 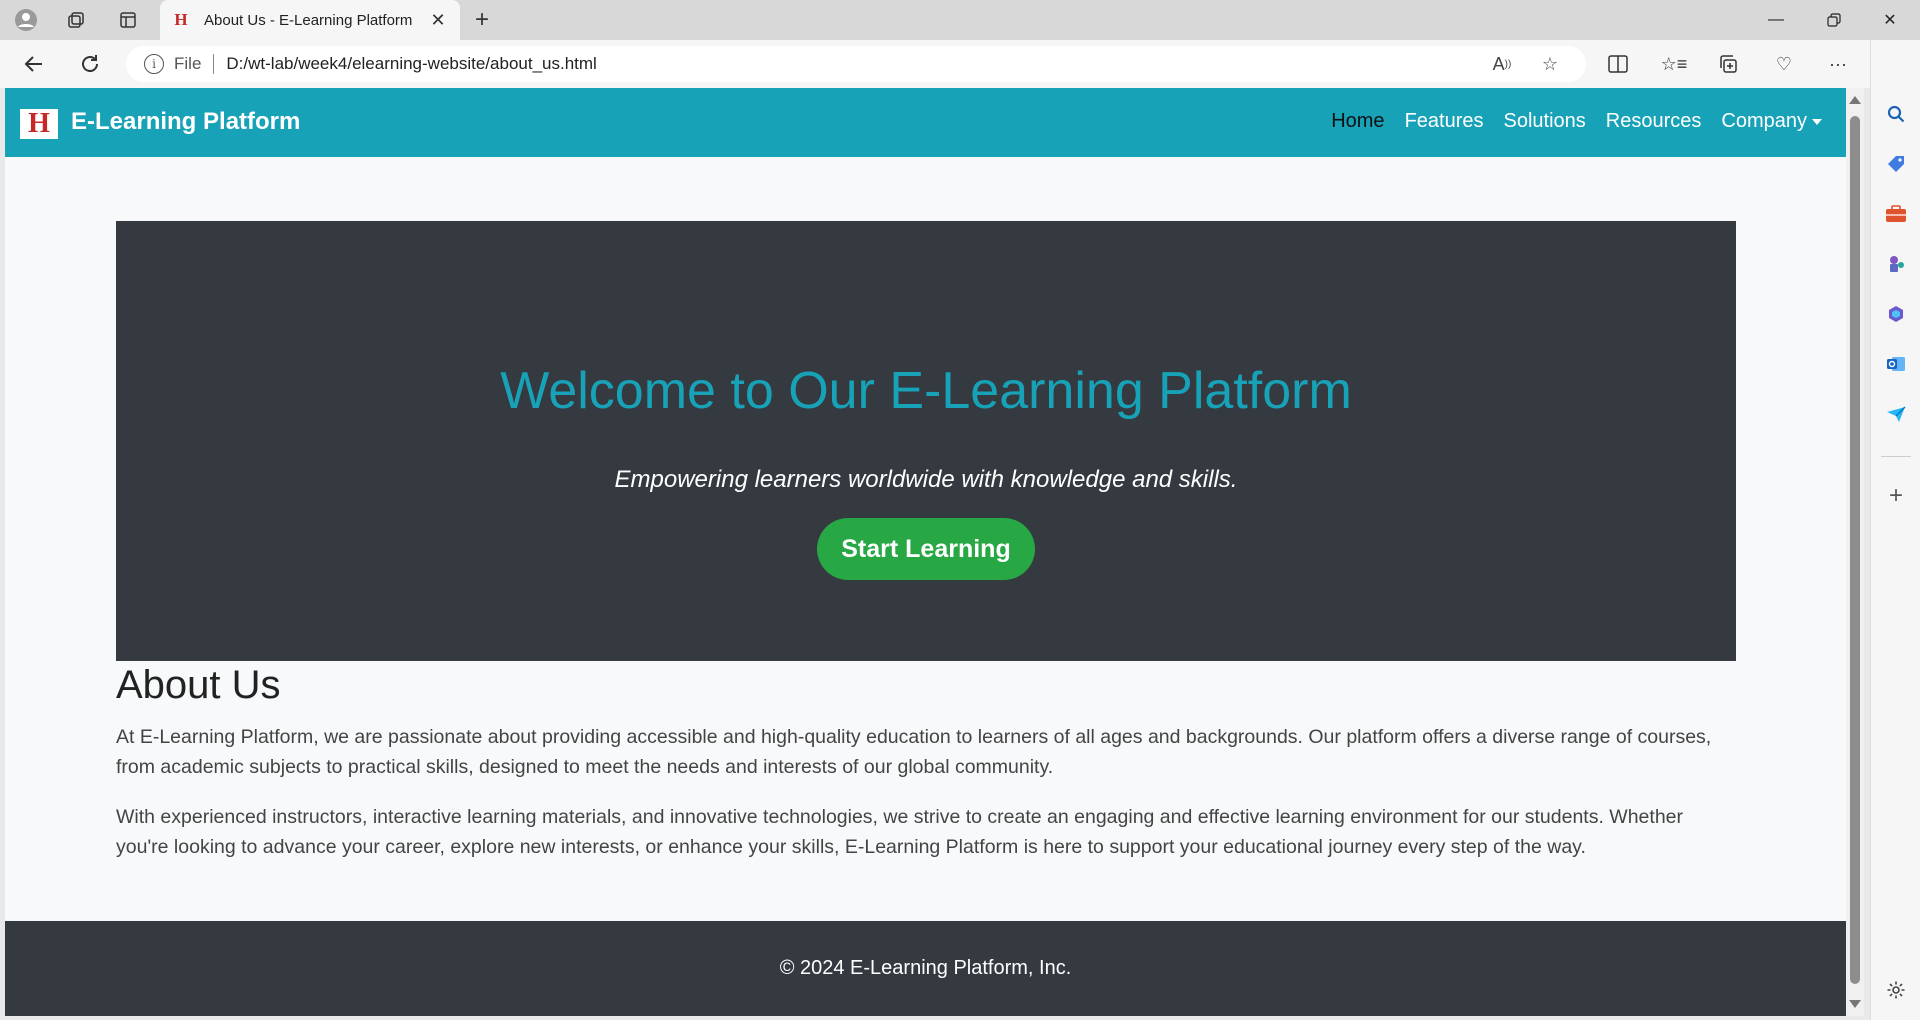 What do you see at coordinates (1896, 264) in the screenshot?
I see `games-icon` at bounding box center [1896, 264].